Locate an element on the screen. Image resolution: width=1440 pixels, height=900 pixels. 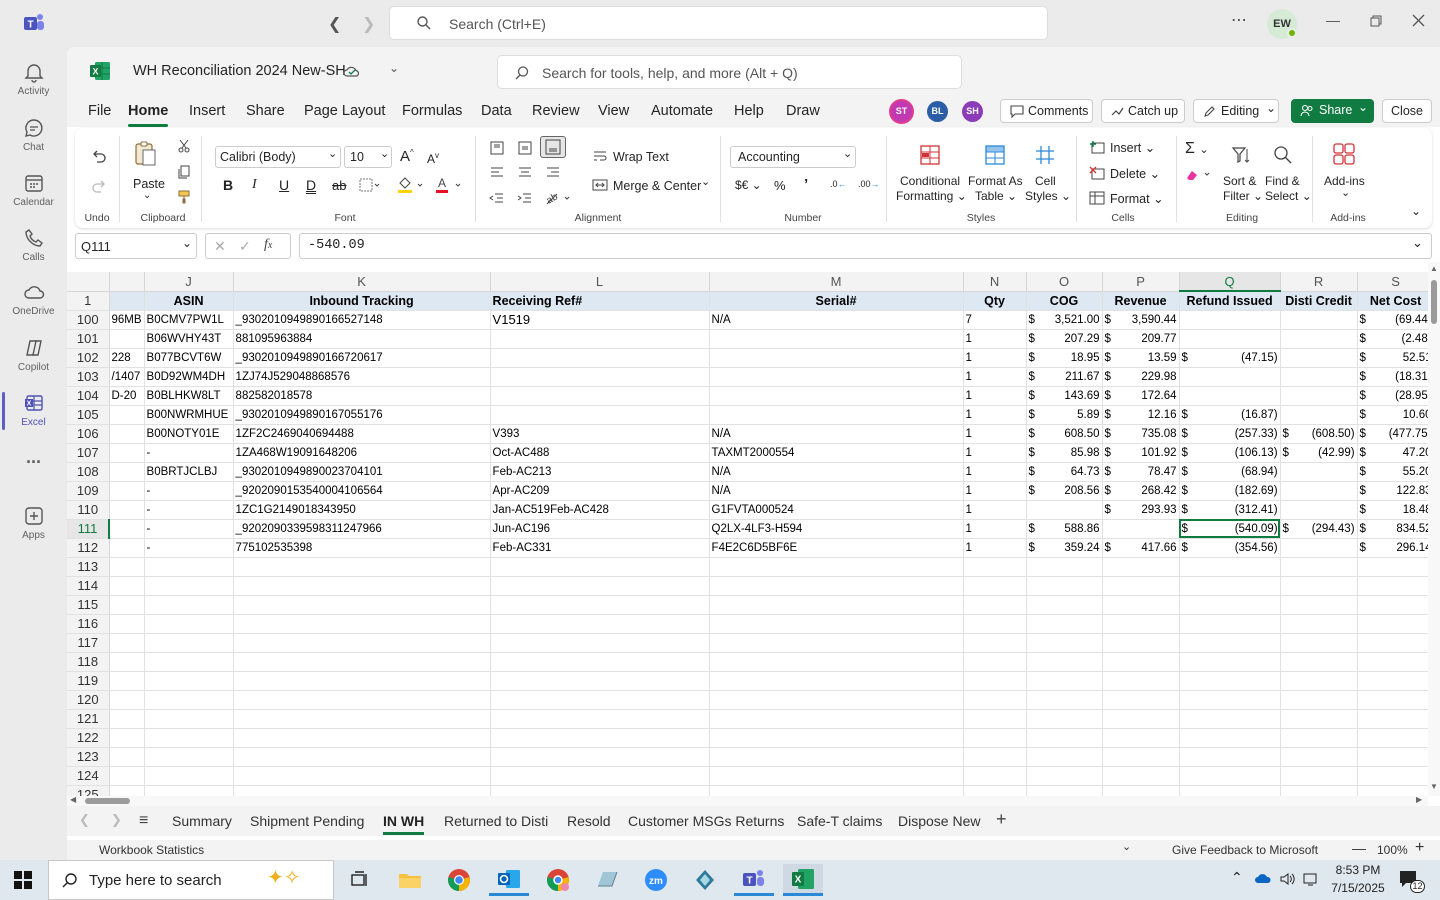
sheet-tab-in-wh: IN WH is located at coordinates (404, 824).